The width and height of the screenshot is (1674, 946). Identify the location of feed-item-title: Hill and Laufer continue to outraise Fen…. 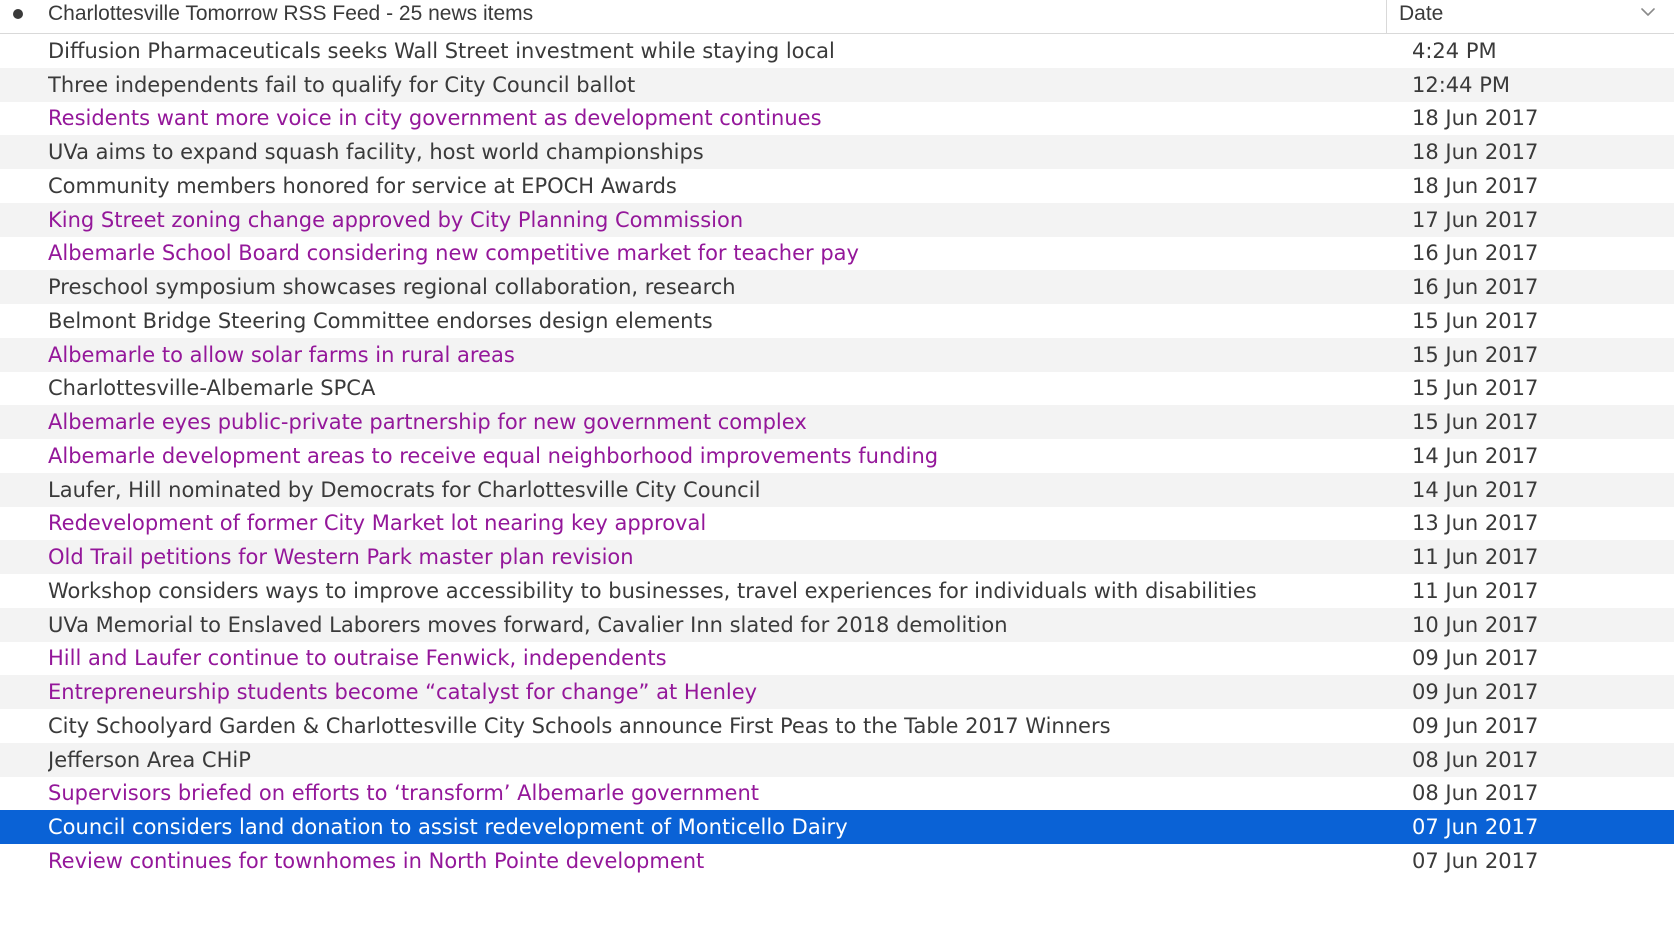
(723, 658).